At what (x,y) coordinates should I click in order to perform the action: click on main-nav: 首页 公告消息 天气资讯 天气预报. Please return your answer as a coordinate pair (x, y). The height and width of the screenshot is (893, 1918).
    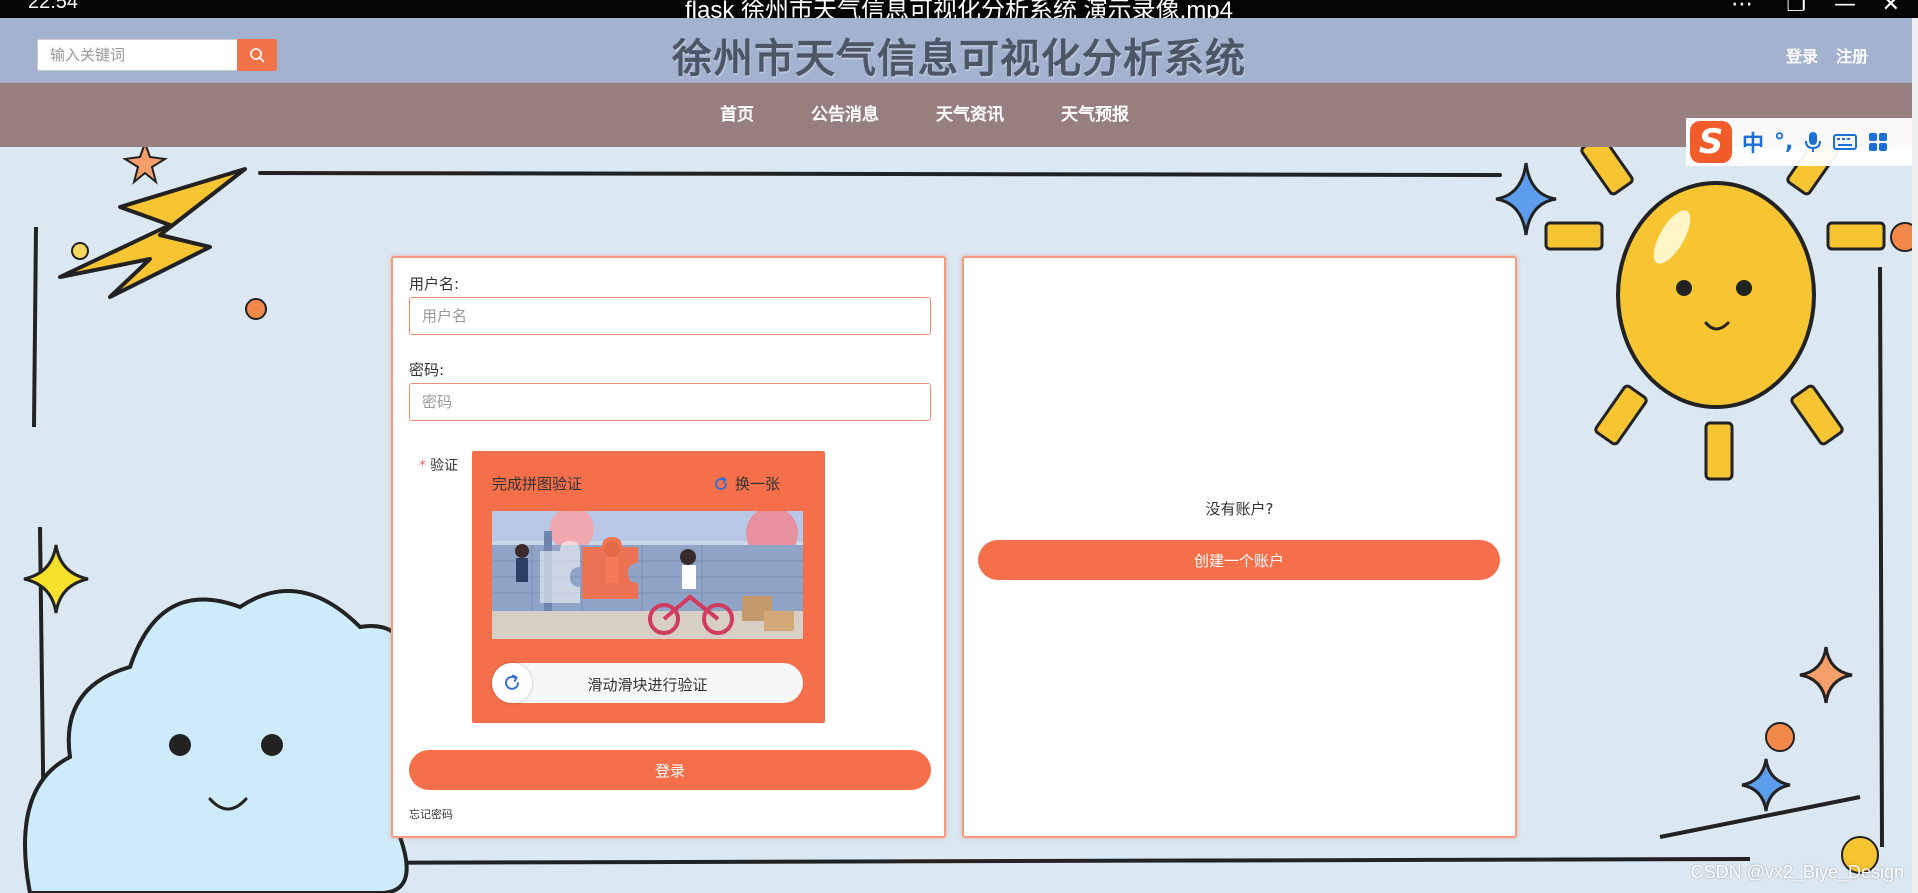
    Looking at the image, I should click on (959, 115).